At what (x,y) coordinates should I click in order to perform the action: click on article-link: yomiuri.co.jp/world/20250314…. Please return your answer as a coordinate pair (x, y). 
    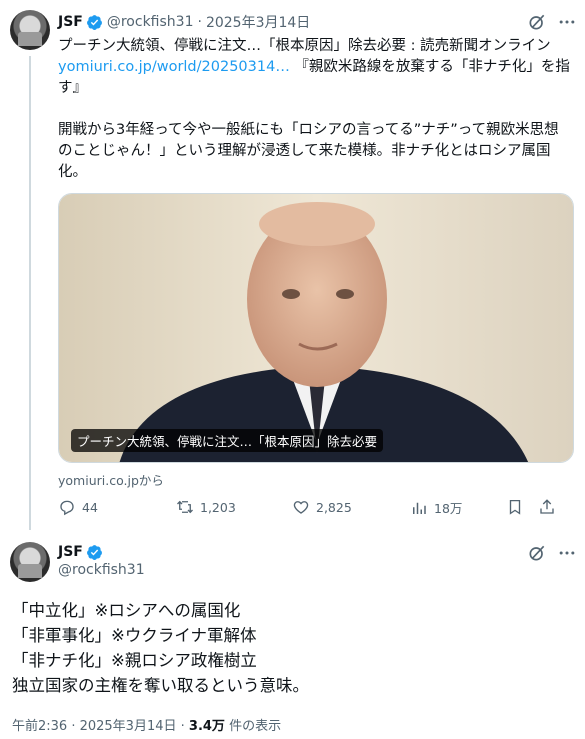
    Looking at the image, I should click on (174, 67).